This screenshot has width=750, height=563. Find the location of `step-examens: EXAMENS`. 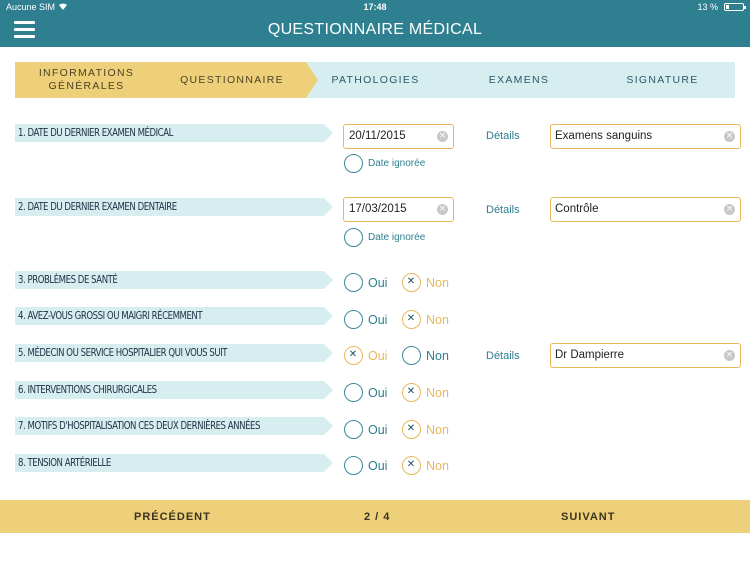

step-examens: EXAMENS is located at coordinates (519, 80).